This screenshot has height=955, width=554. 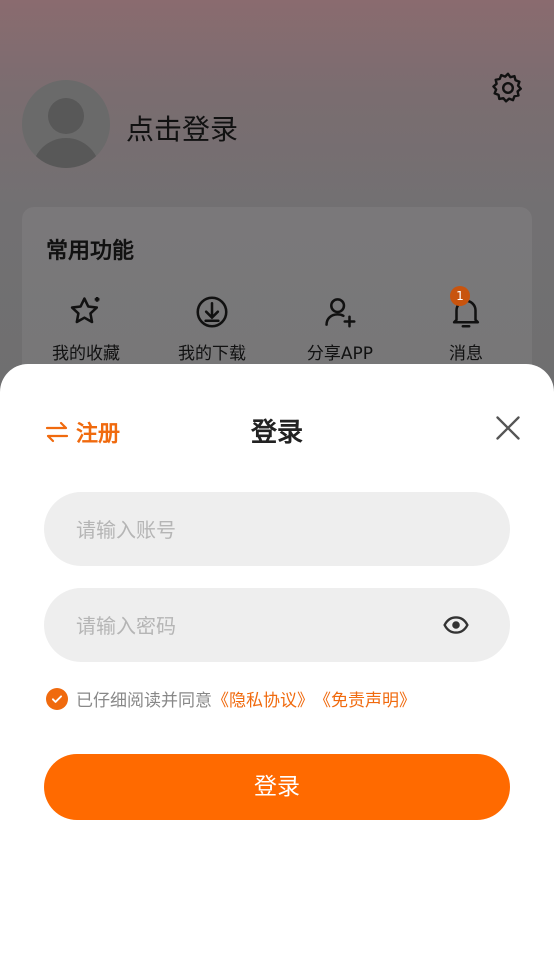 I want to click on password-field, so click(x=277, y=626).